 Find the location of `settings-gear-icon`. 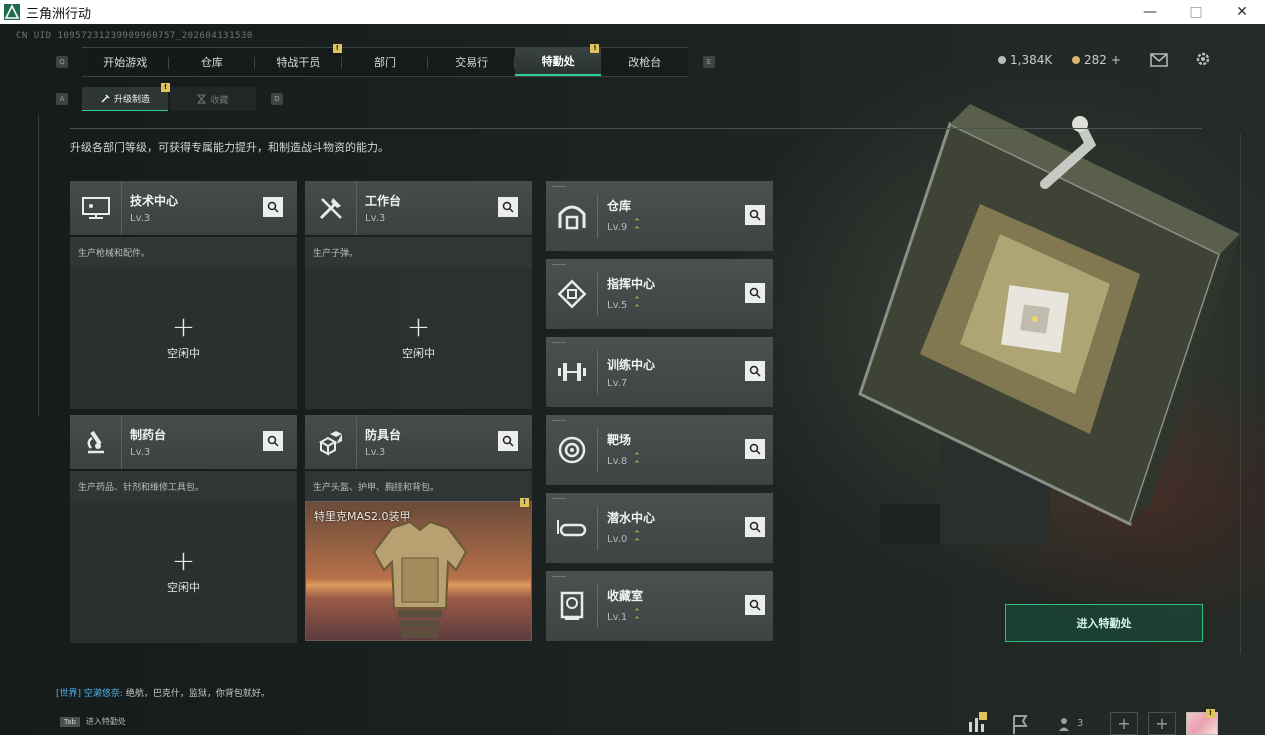

settings-gear-icon is located at coordinates (1203, 59).